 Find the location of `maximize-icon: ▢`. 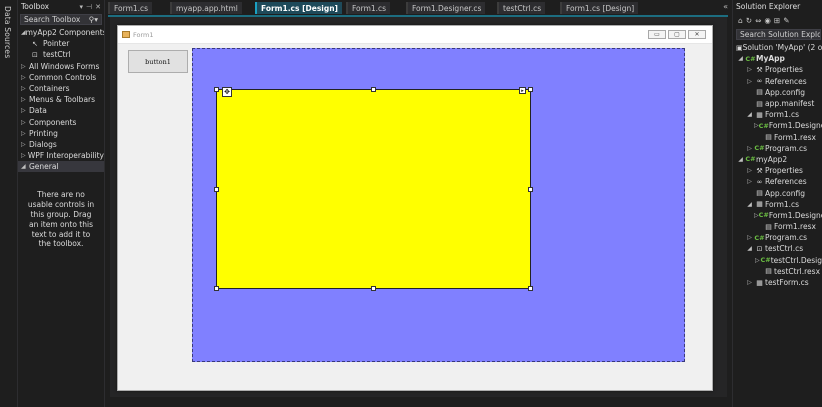

maximize-icon: ▢ is located at coordinates (677, 34).